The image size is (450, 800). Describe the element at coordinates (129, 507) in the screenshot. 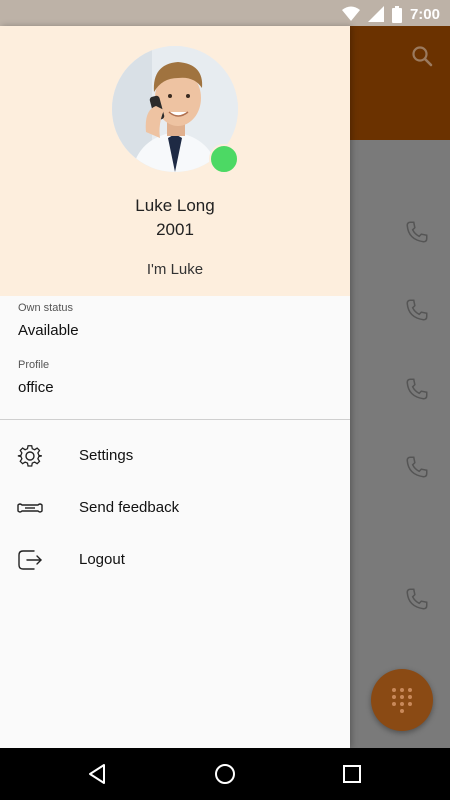

I see `menu-label-send-feedback: Send feedback` at that location.